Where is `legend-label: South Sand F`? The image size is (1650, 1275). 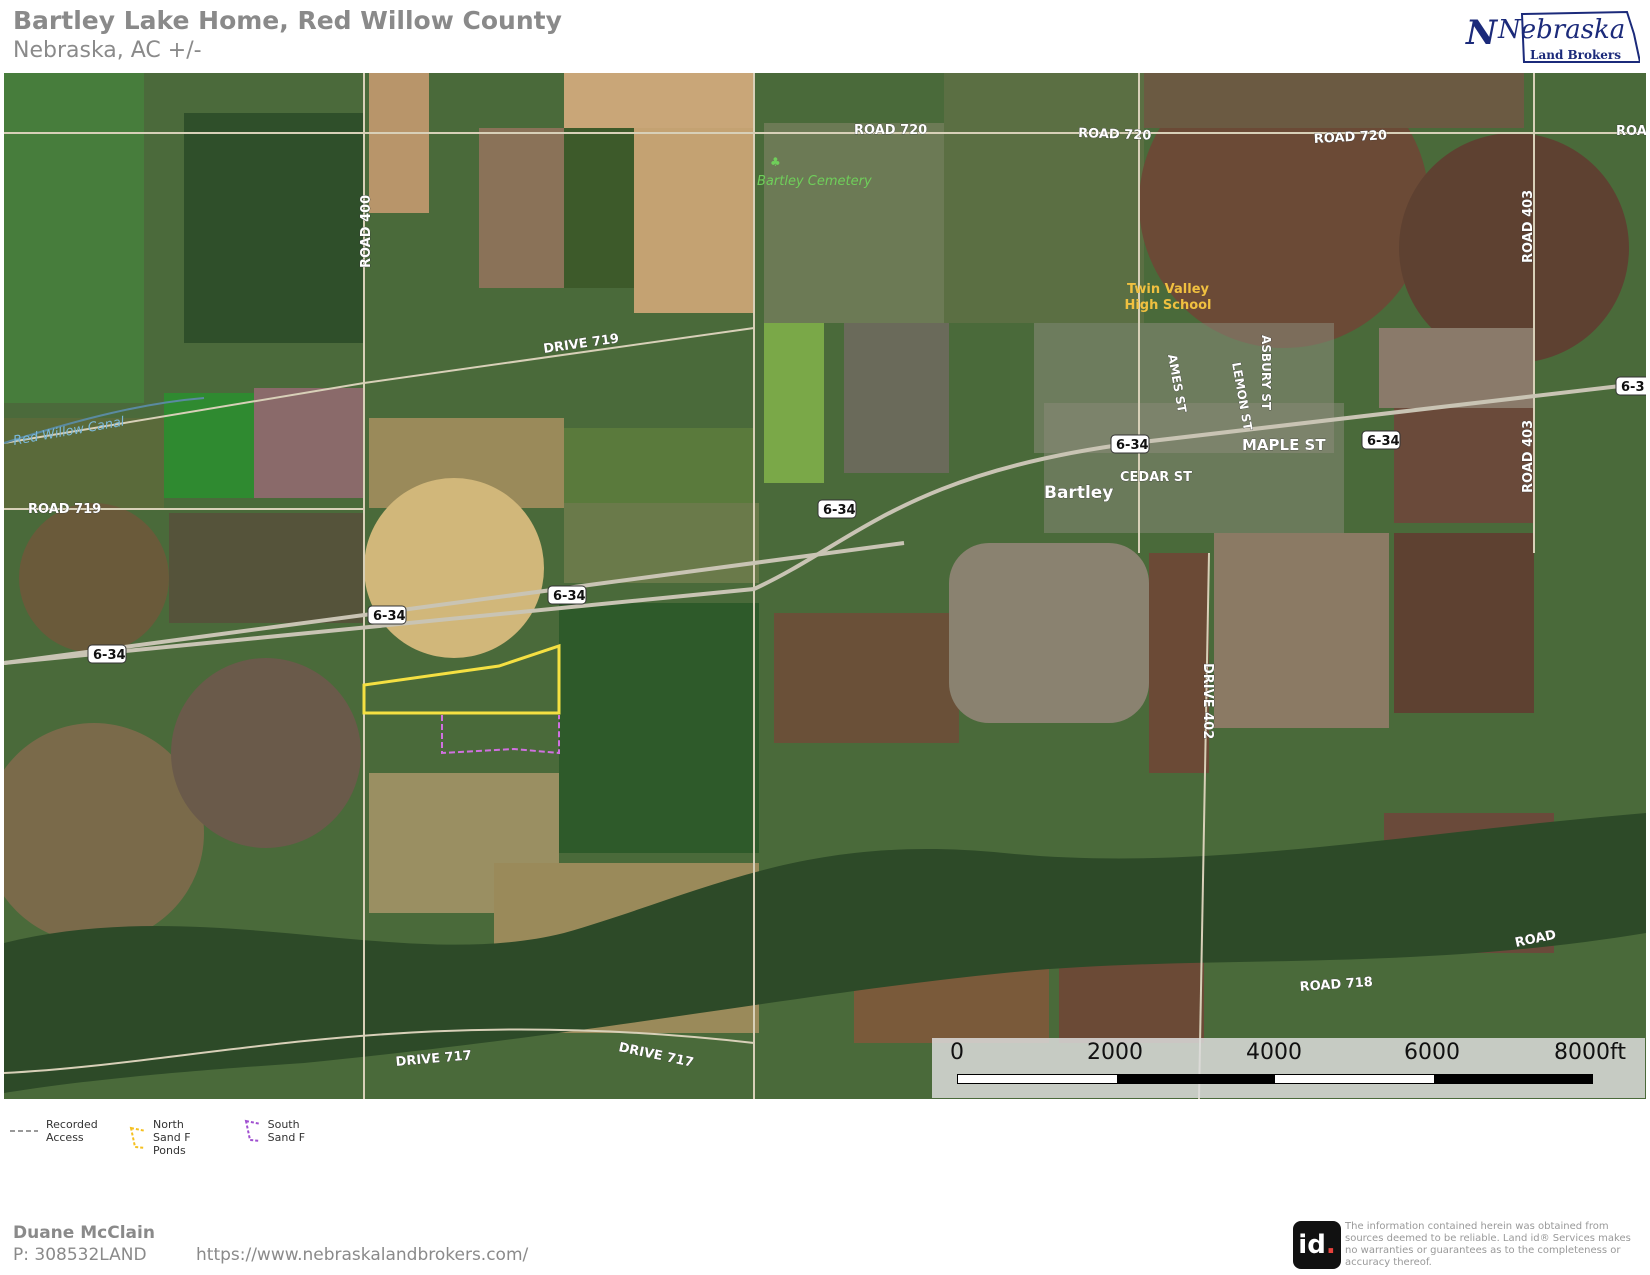 legend-label: South Sand F is located at coordinates (286, 1131).